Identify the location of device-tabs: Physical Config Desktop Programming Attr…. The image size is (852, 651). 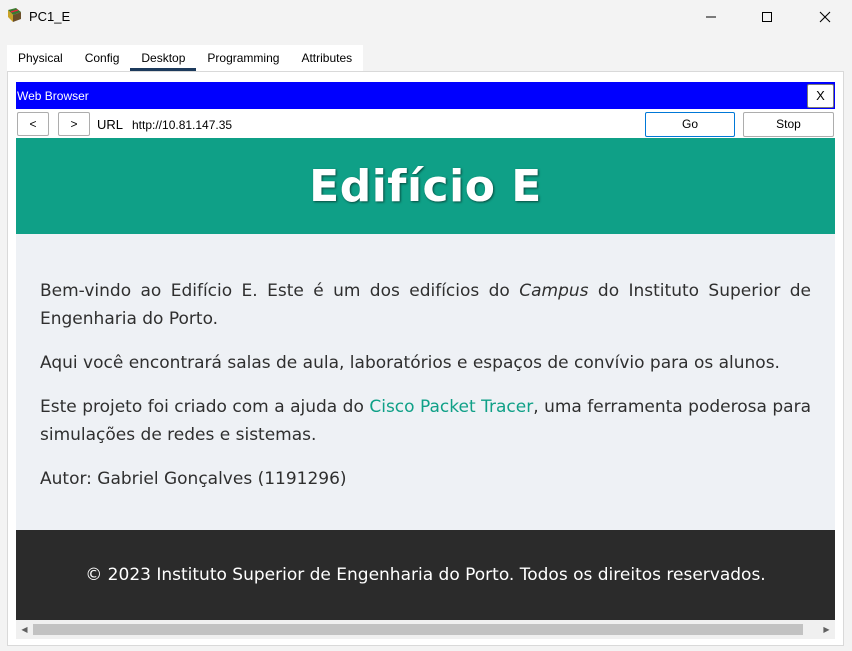
(185, 58).